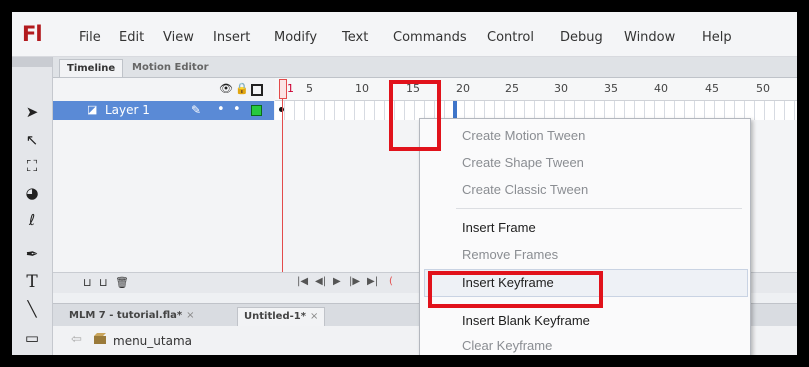  I want to click on first-frame-icon: |◀, so click(302, 281).